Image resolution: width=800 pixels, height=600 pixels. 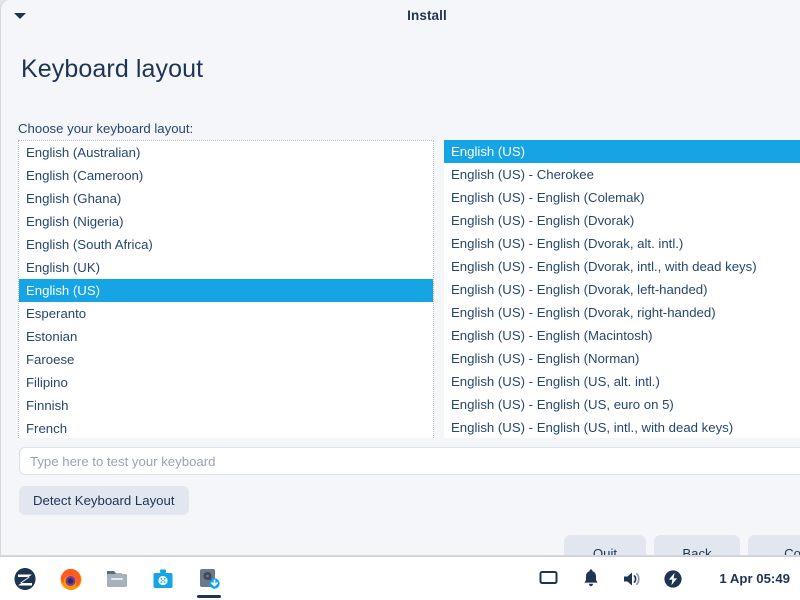 I want to click on layout-list-item: Estonian, so click(x=226, y=336).